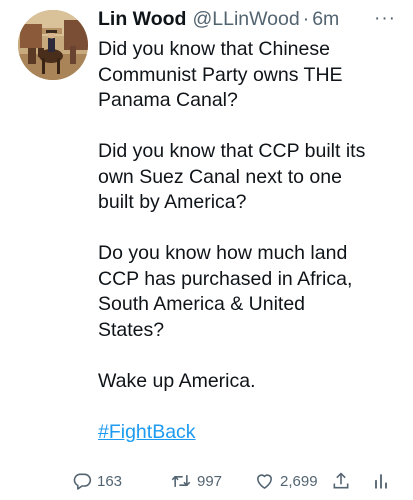 The image size is (413, 500). What do you see at coordinates (196, 481) in the screenshot?
I see `retweet-button: 997` at bounding box center [196, 481].